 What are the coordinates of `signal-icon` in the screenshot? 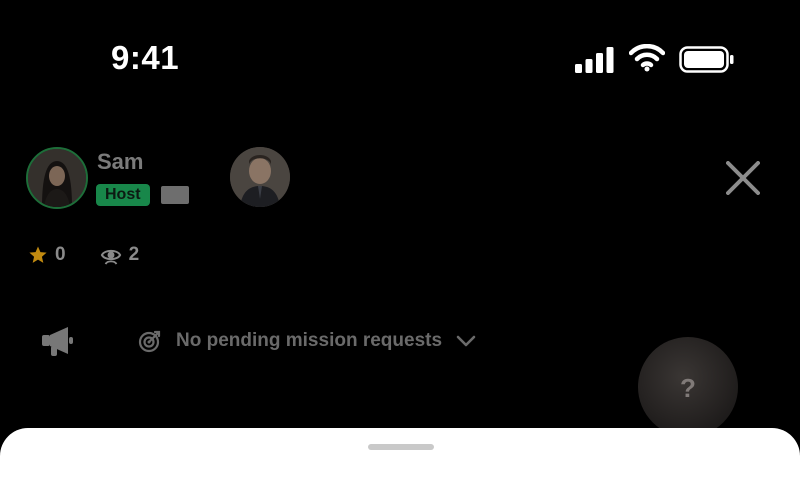 It's located at (594, 60).